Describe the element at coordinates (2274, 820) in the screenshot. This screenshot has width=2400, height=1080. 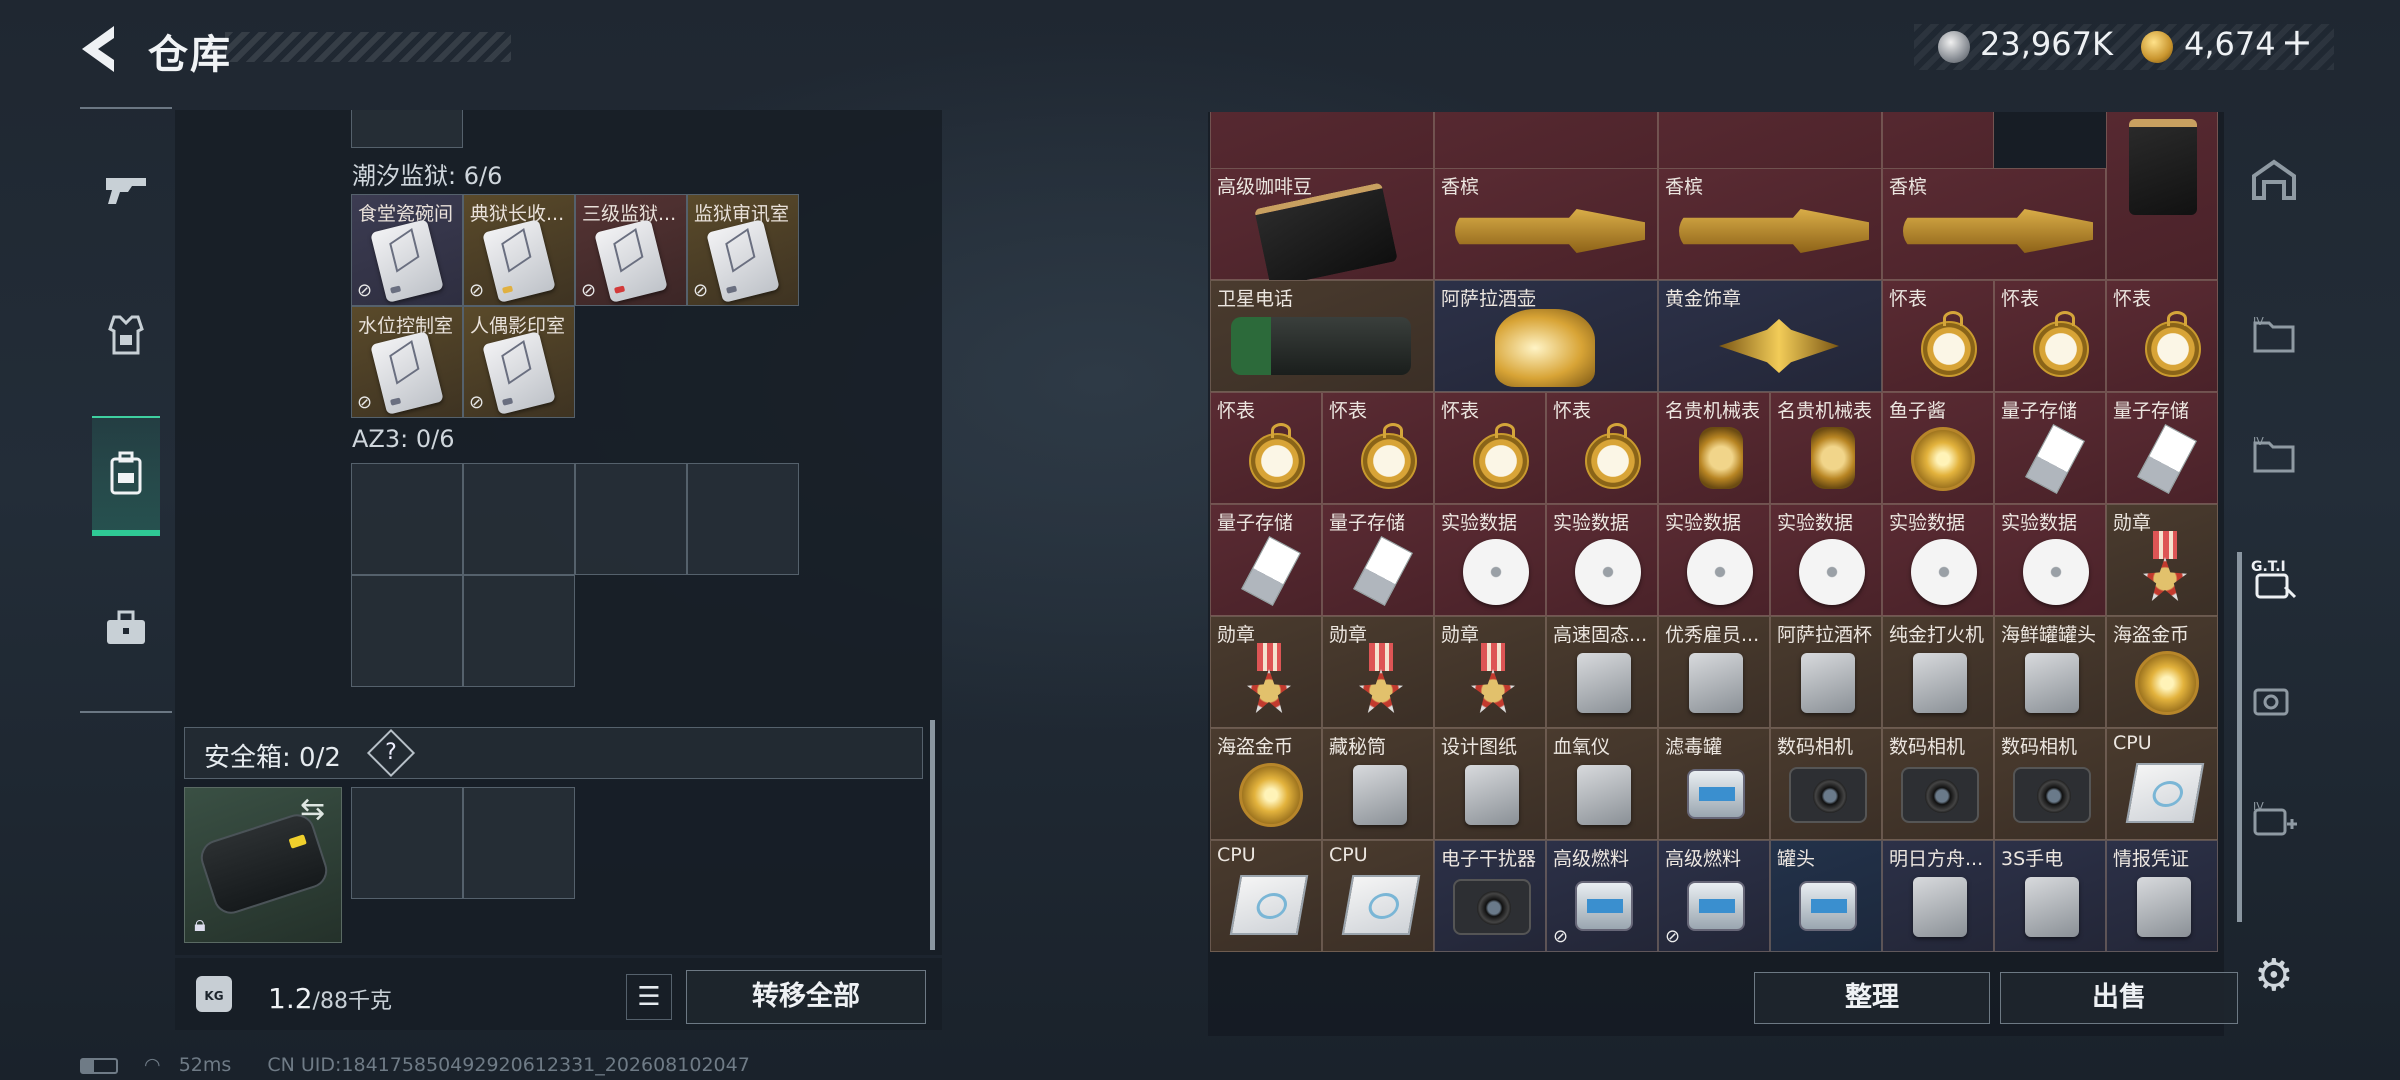
I see `add-case-icon: IV` at that location.